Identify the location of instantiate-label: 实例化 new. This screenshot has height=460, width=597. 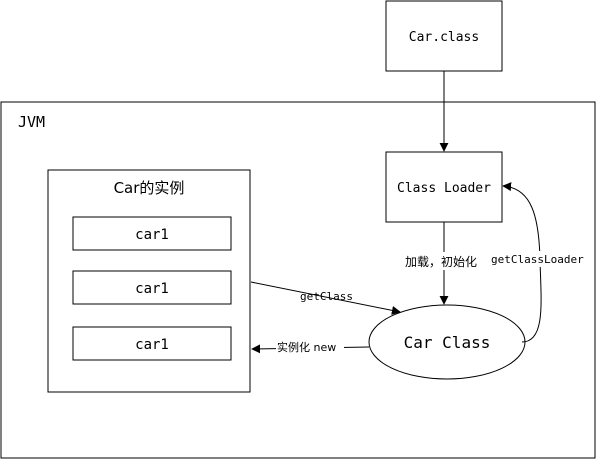
(306, 347).